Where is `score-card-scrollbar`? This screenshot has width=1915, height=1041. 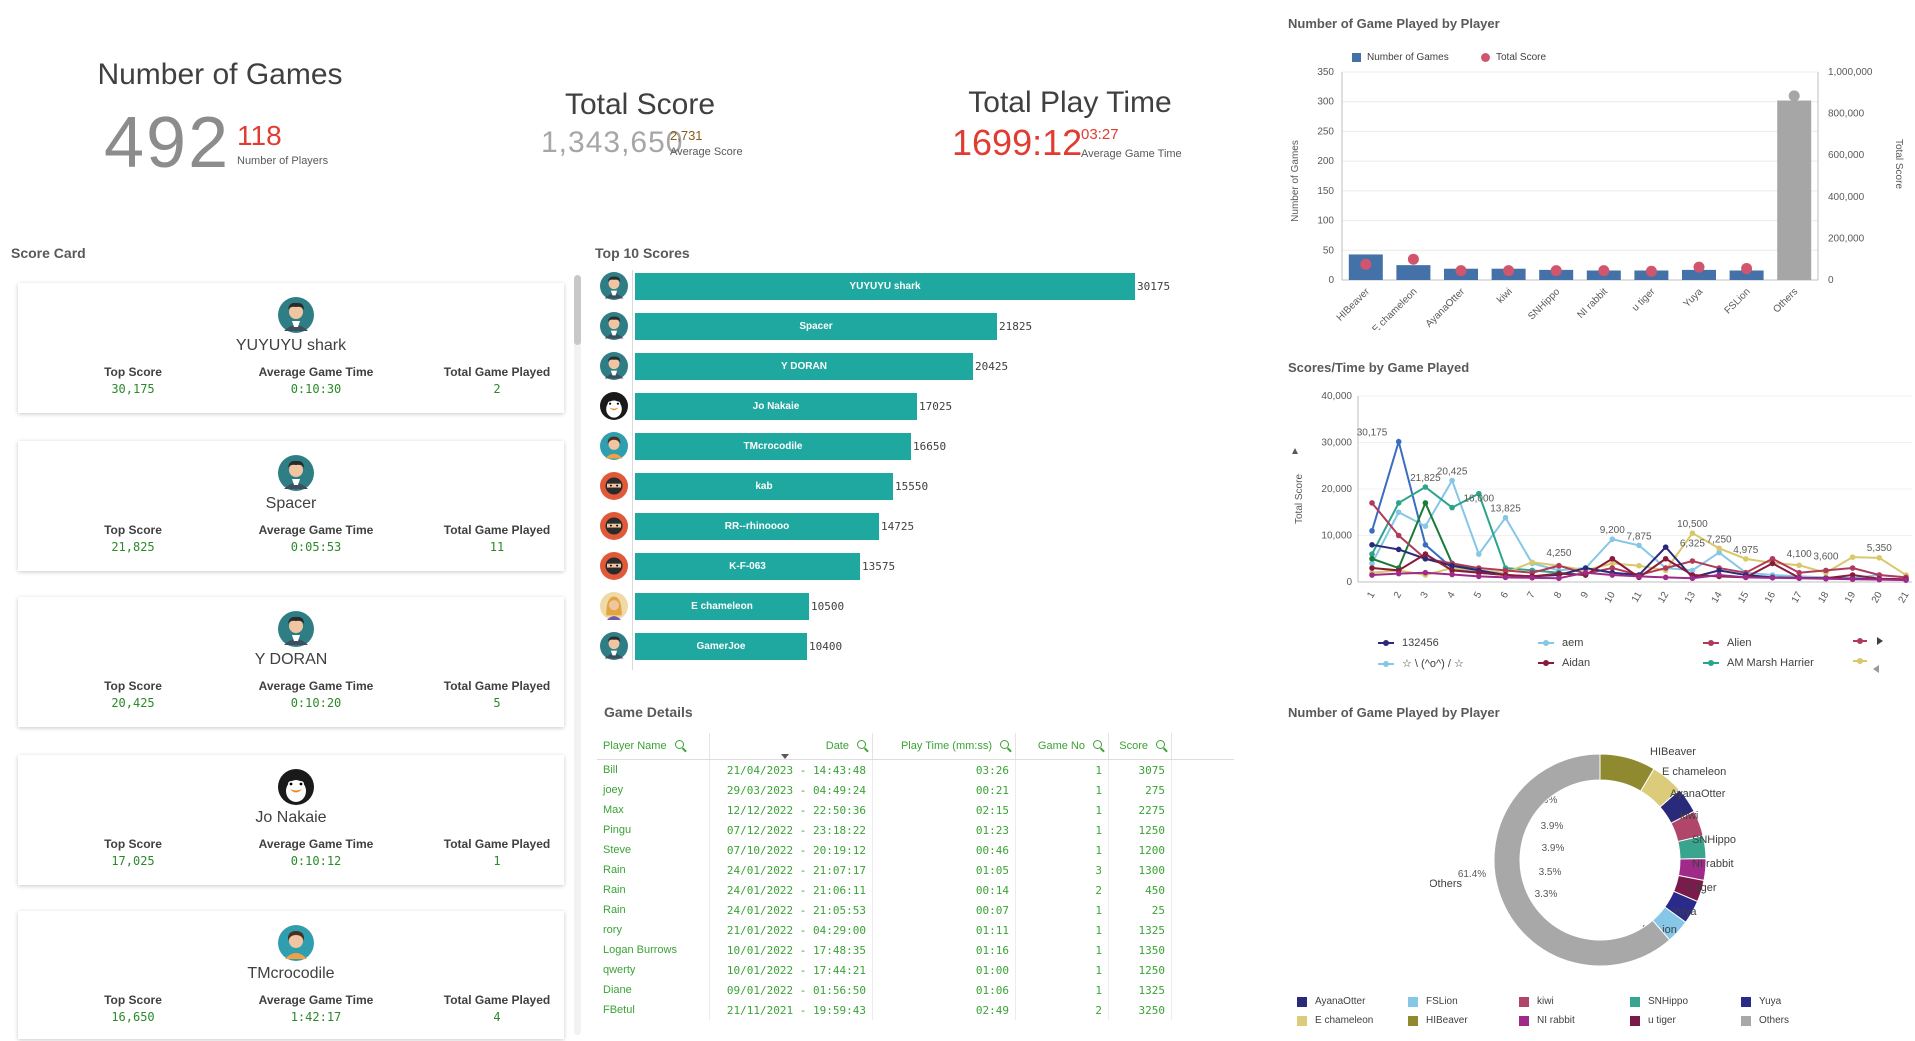 score-card-scrollbar is located at coordinates (577, 655).